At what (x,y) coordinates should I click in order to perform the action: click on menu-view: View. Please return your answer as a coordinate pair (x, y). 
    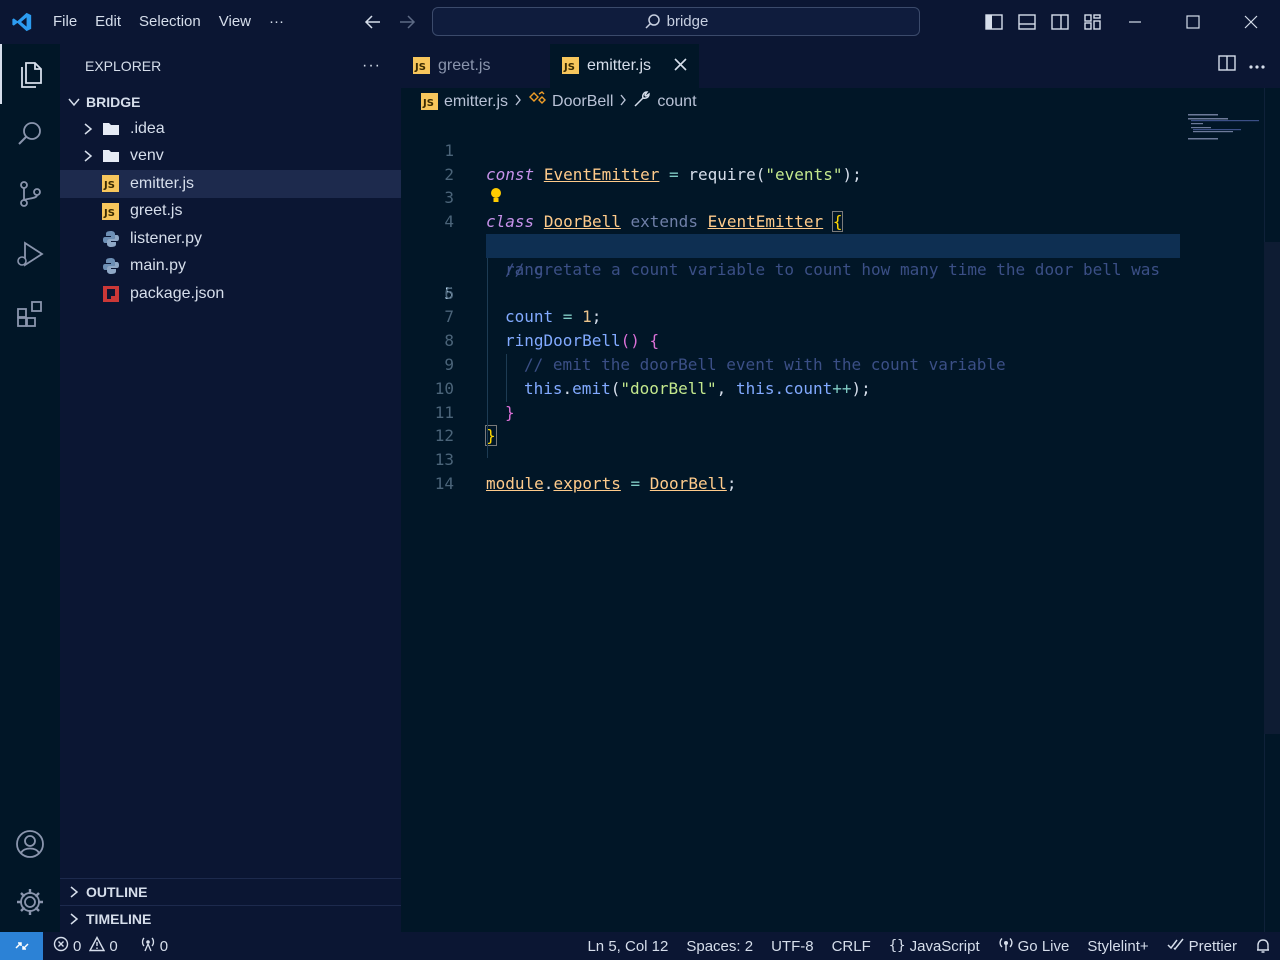
    Looking at the image, I should click on (235, 22).